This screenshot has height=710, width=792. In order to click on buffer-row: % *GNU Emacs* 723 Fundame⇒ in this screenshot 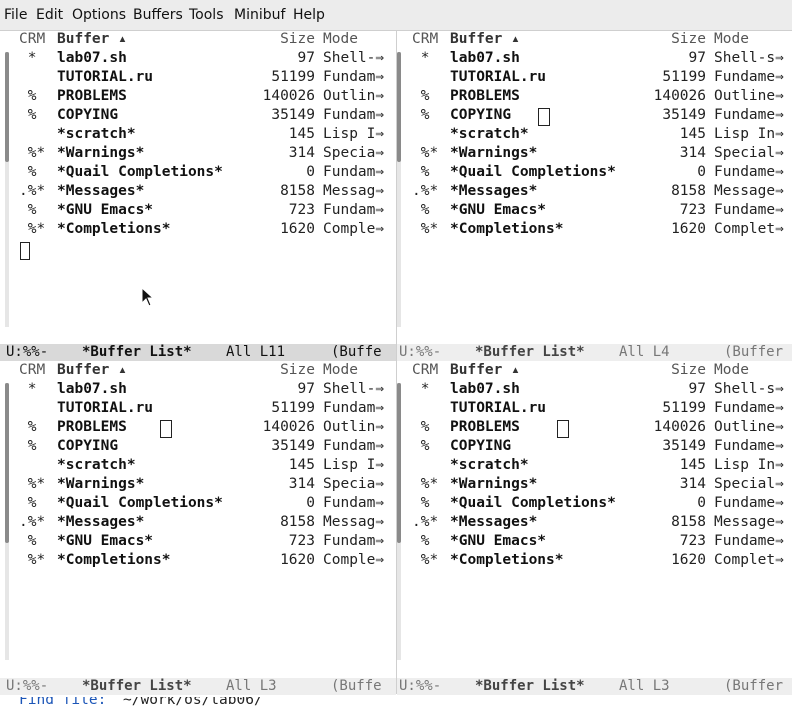, I will do `click(594, 542)`.